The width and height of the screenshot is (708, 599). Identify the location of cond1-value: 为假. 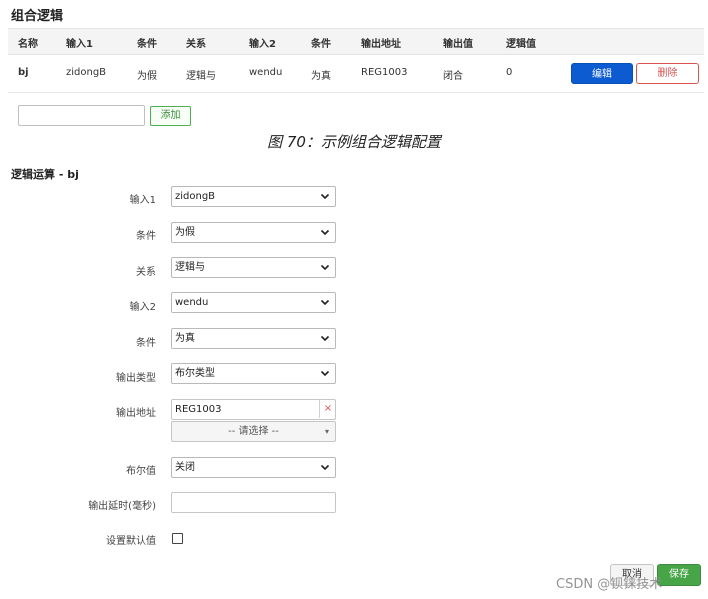
(185, 232).